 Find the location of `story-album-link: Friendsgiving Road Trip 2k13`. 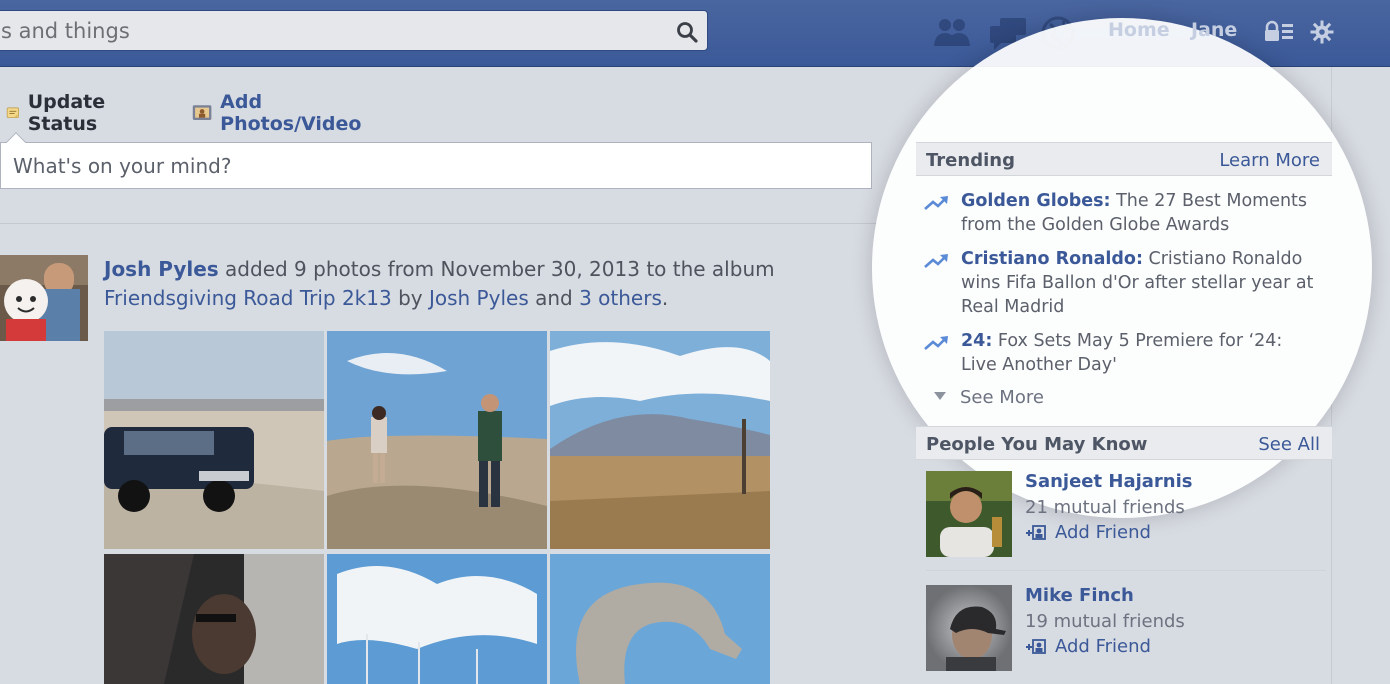

story-album-link: Friendsgiving Road Trip 2k13 is located at coordinates (248, 298).